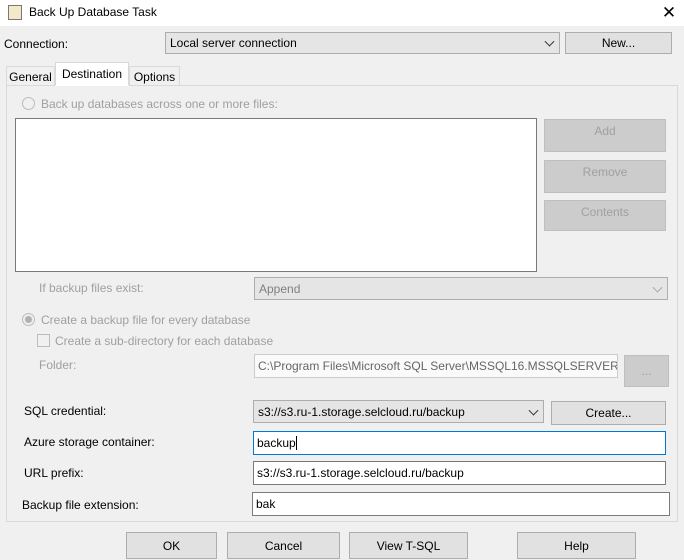 The height and width of the screenshot is (560, 684). Describe the element at coordinates (28, 103) in the screenshot. I see `across-files-radio` at that location.